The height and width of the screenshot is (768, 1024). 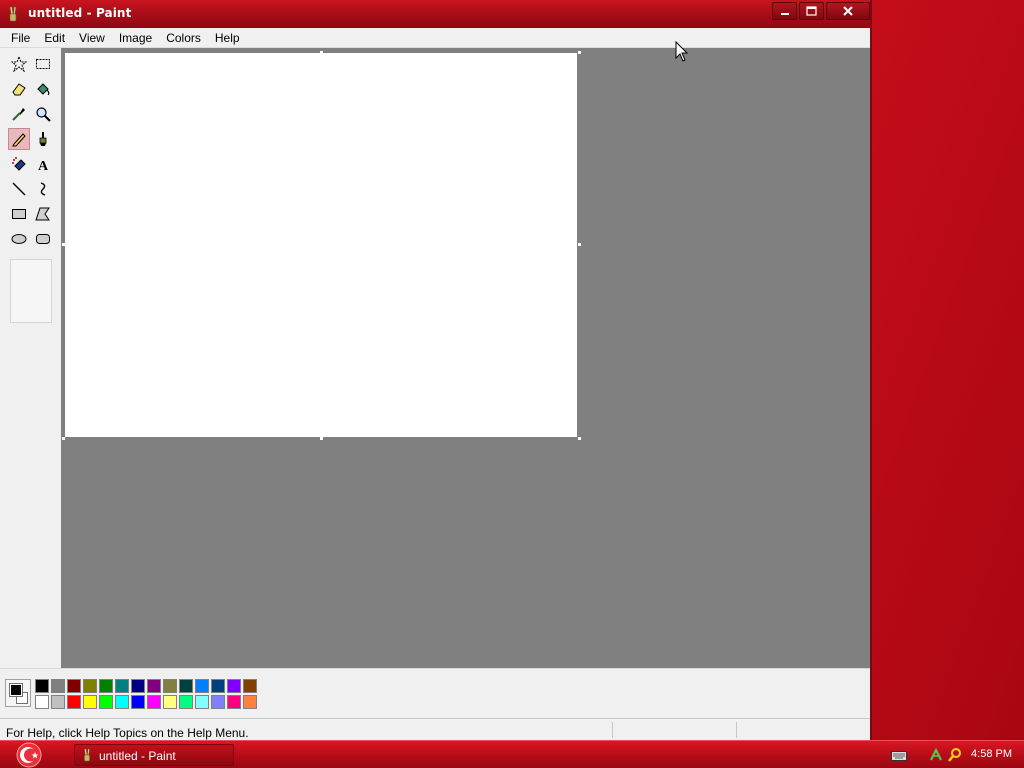 What do you see at coordinates (31, 291) in the screenshot?
I see `tool-options-box` at bounding box center [31, 291].